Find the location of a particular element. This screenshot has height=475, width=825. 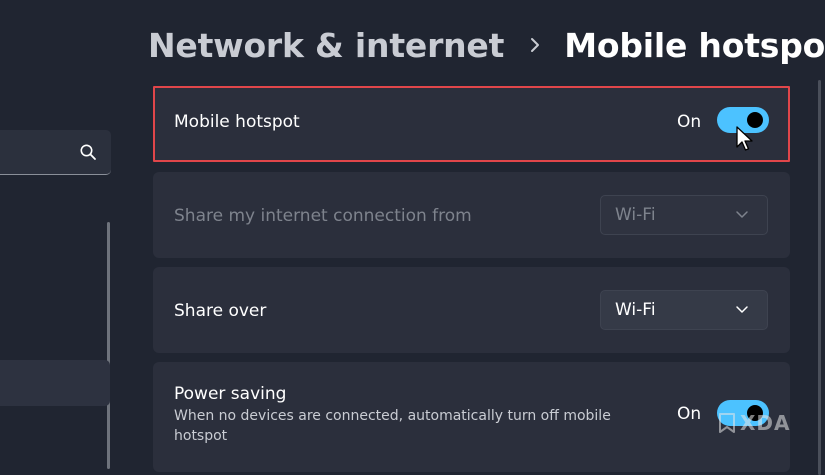

share-from-card: Share my internet connection from Wi-Fi is located at coordinates (471, 215).